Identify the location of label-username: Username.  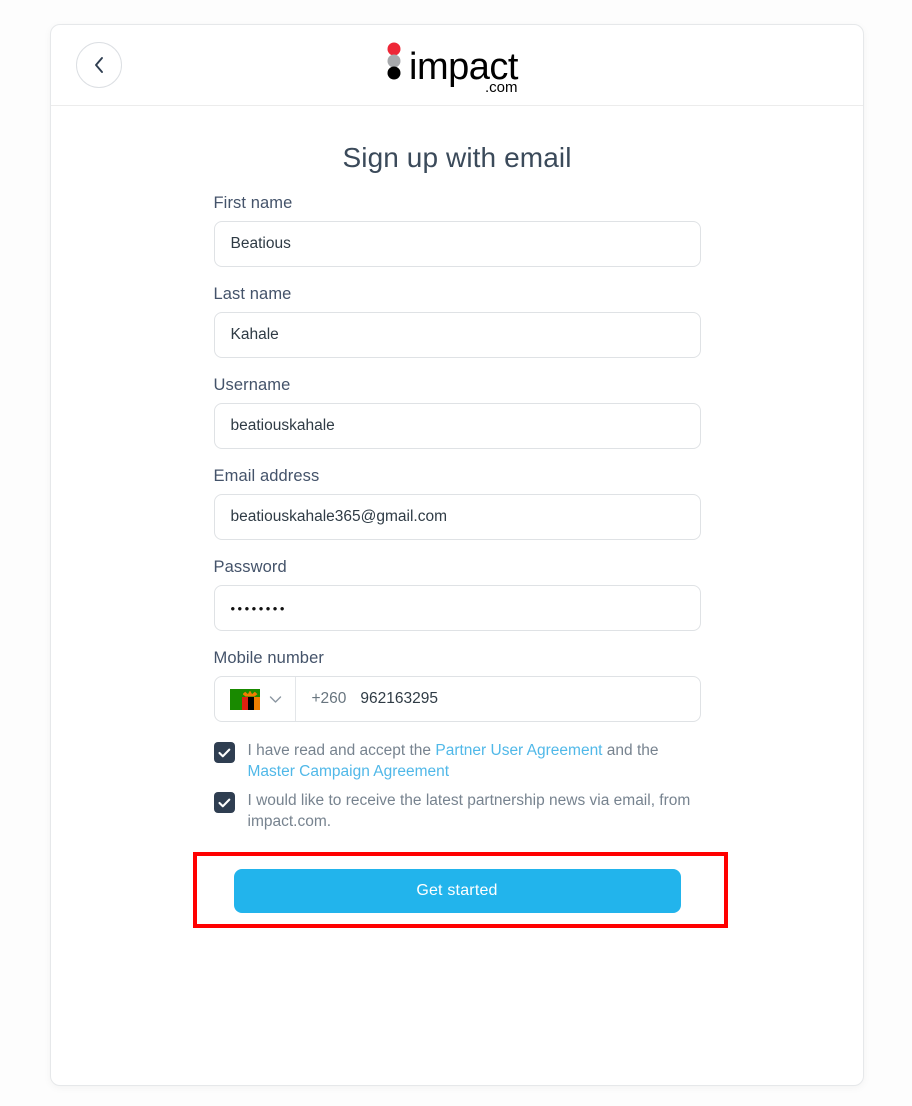
(252, 385).